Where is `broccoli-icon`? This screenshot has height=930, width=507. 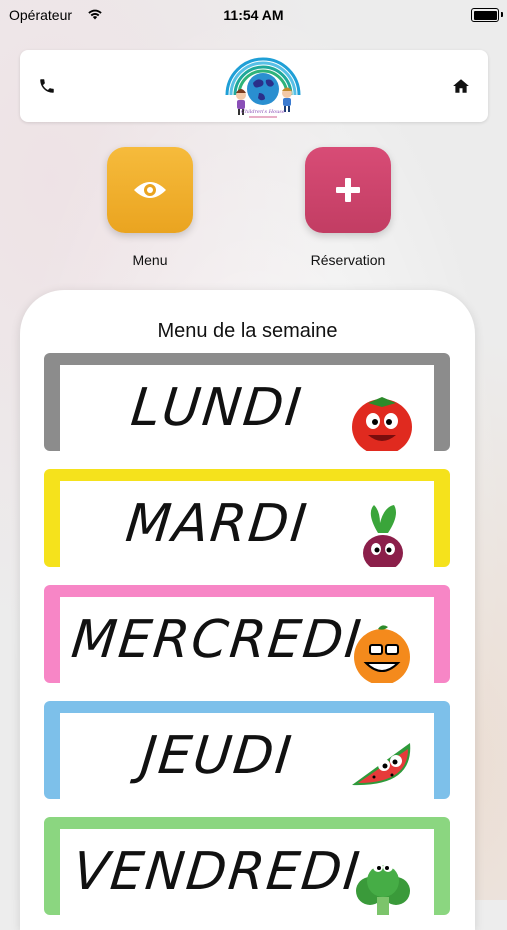
broccoli-icon is located at coordinates (383, 888).